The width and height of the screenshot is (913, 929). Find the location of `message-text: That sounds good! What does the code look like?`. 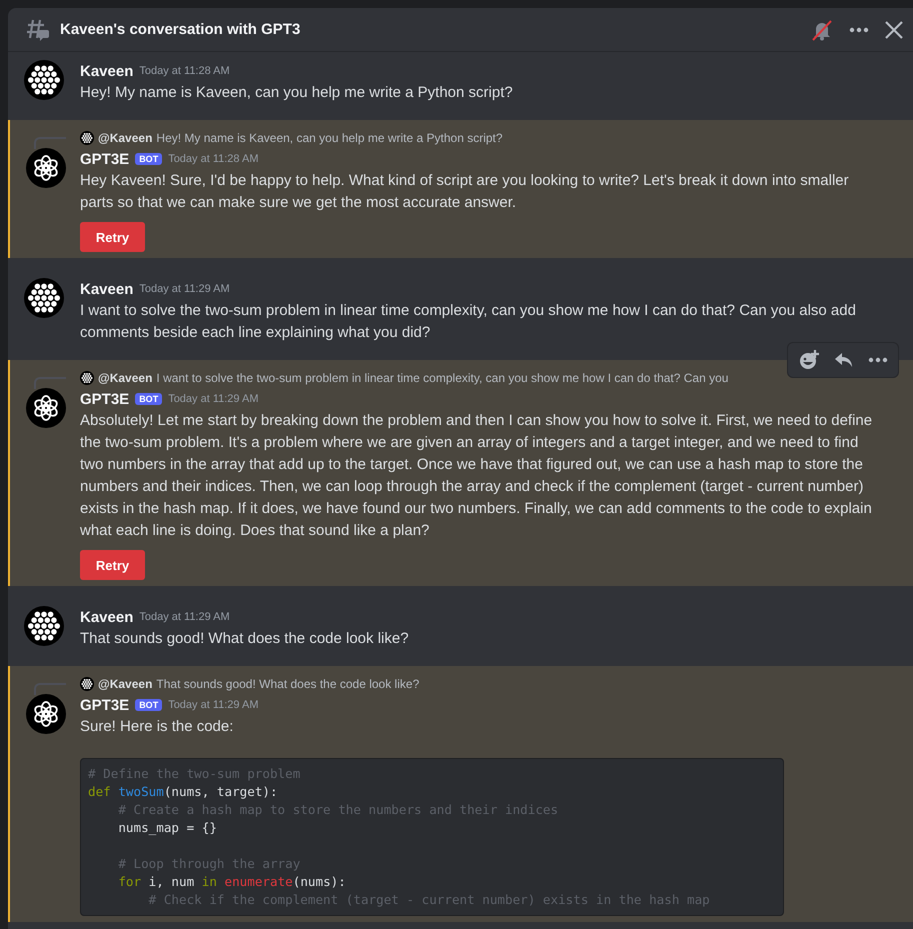

message-text: That sounds good! What does the code look like? is located at coordinates (245, 639).